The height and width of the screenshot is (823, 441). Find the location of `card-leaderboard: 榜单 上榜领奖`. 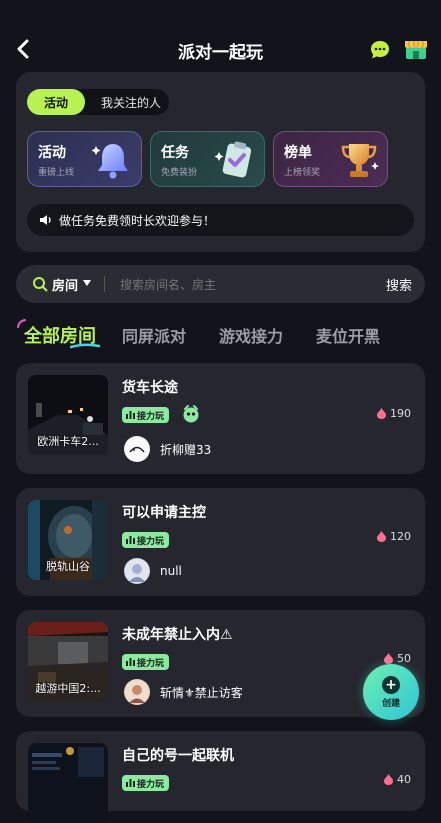

card-leaderboard: 榜单 上榜领奖 is located at coordinates (330, 159).